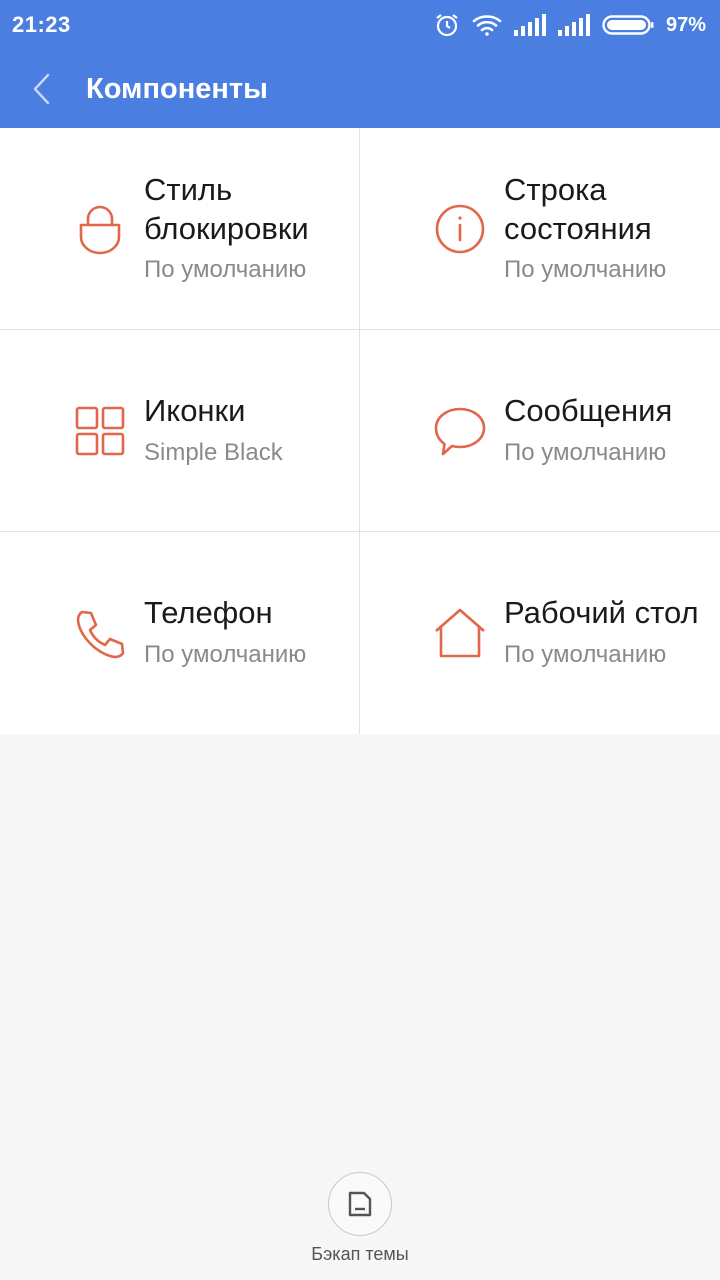 The height and width of the screenshot is (1280, 720). What do you see at coordinates (360, 89) in the screenshot?
I see `app-bar: Компоненты` at bounding box center [360, 89].